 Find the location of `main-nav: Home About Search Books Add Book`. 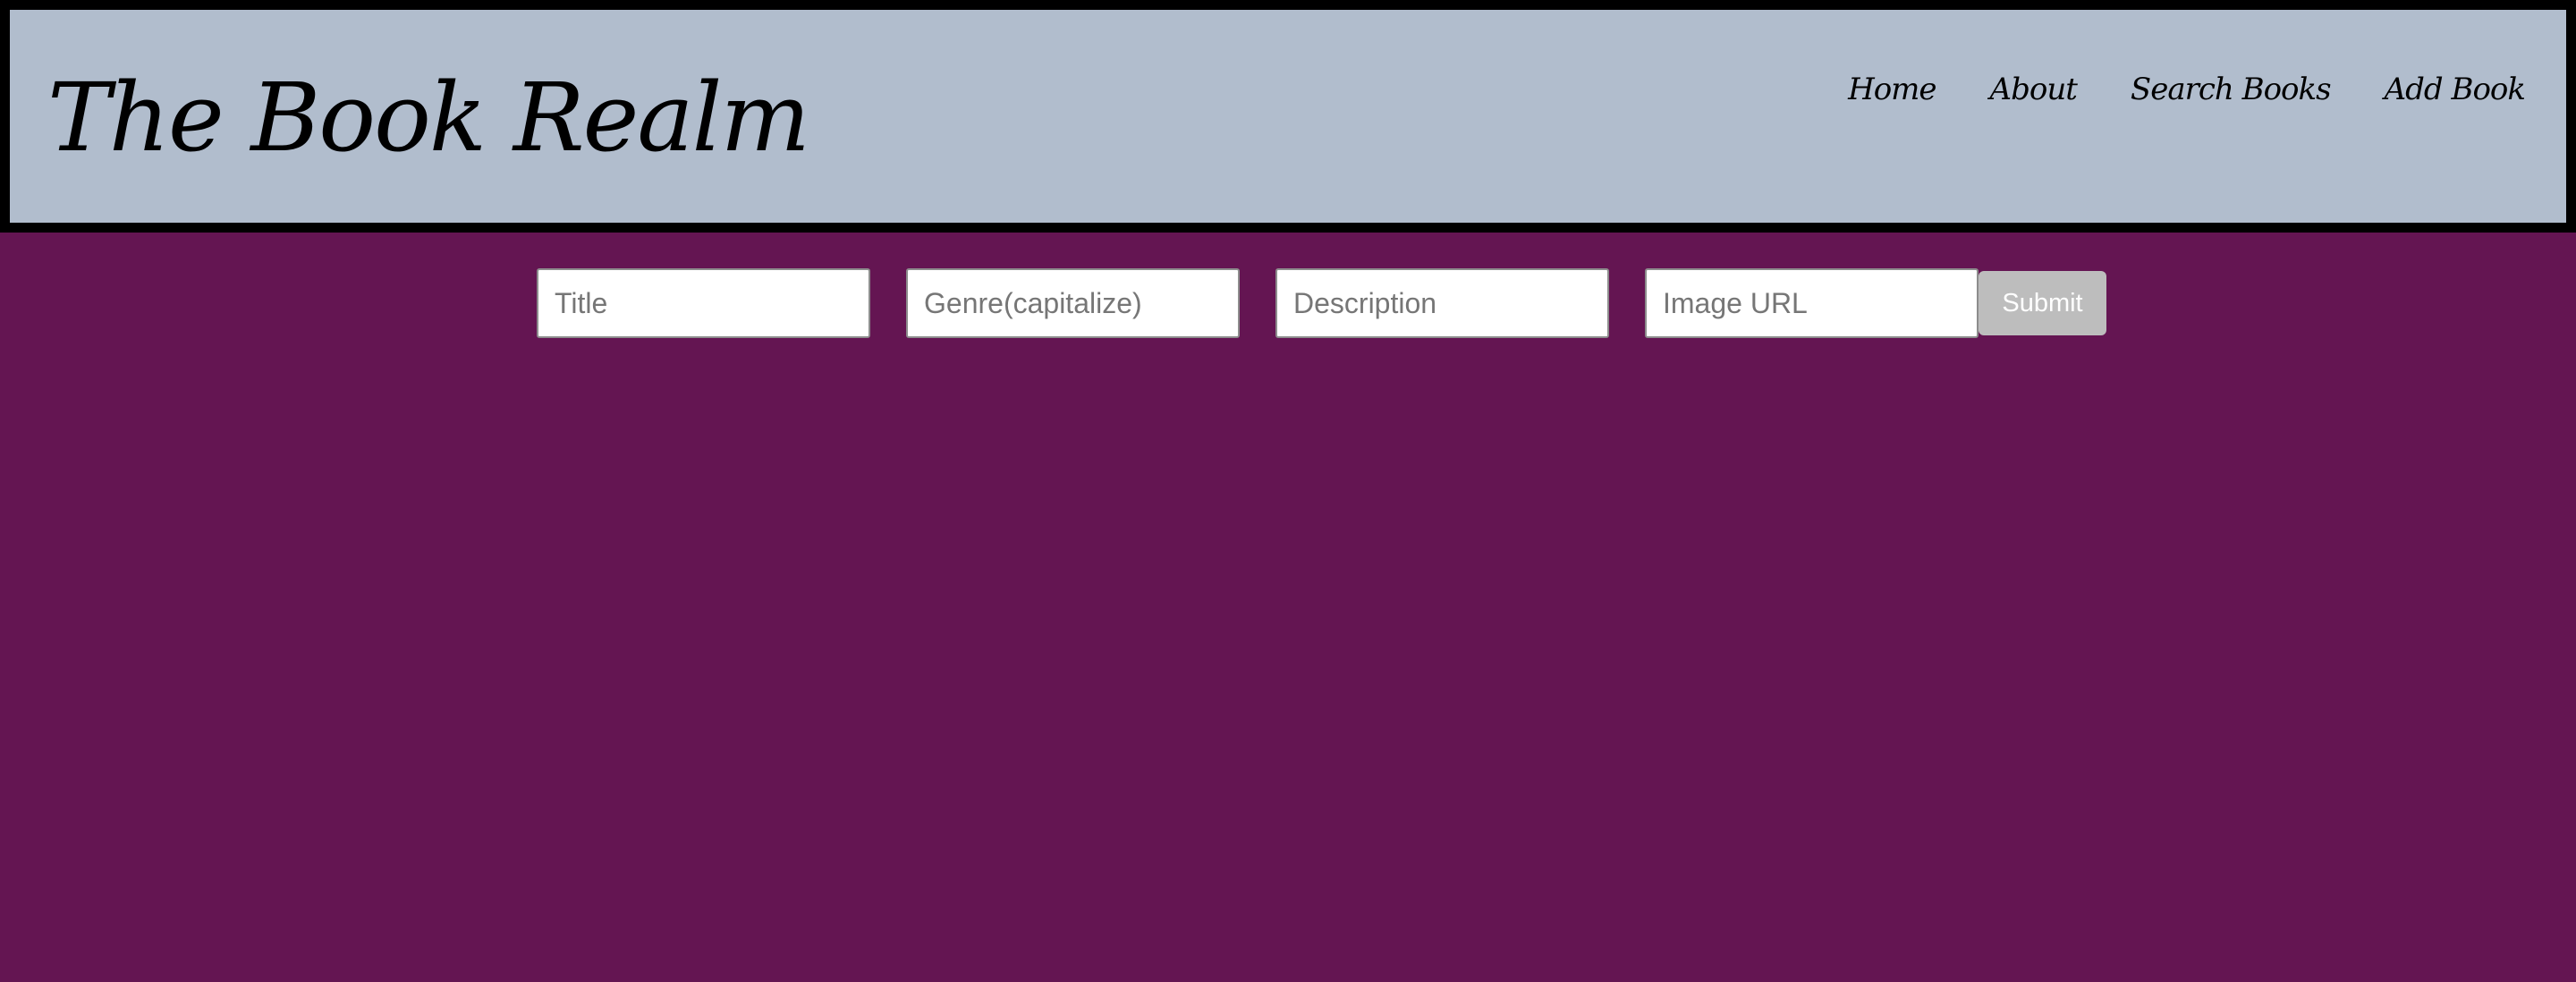

main-nav: Home About Search Books Add Book is located at coordinates (2187, 89).